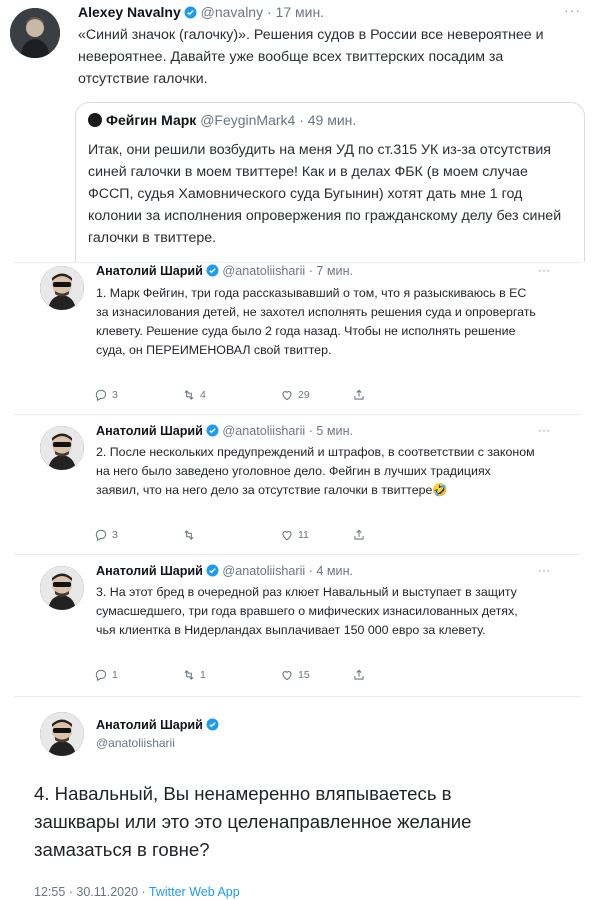 The height and width of the screenshot is (900, 595). I want to click on thread-tweet-3-header: Анатолий Шарий @anatoliisharii · 4 мин., so click(224, 571).